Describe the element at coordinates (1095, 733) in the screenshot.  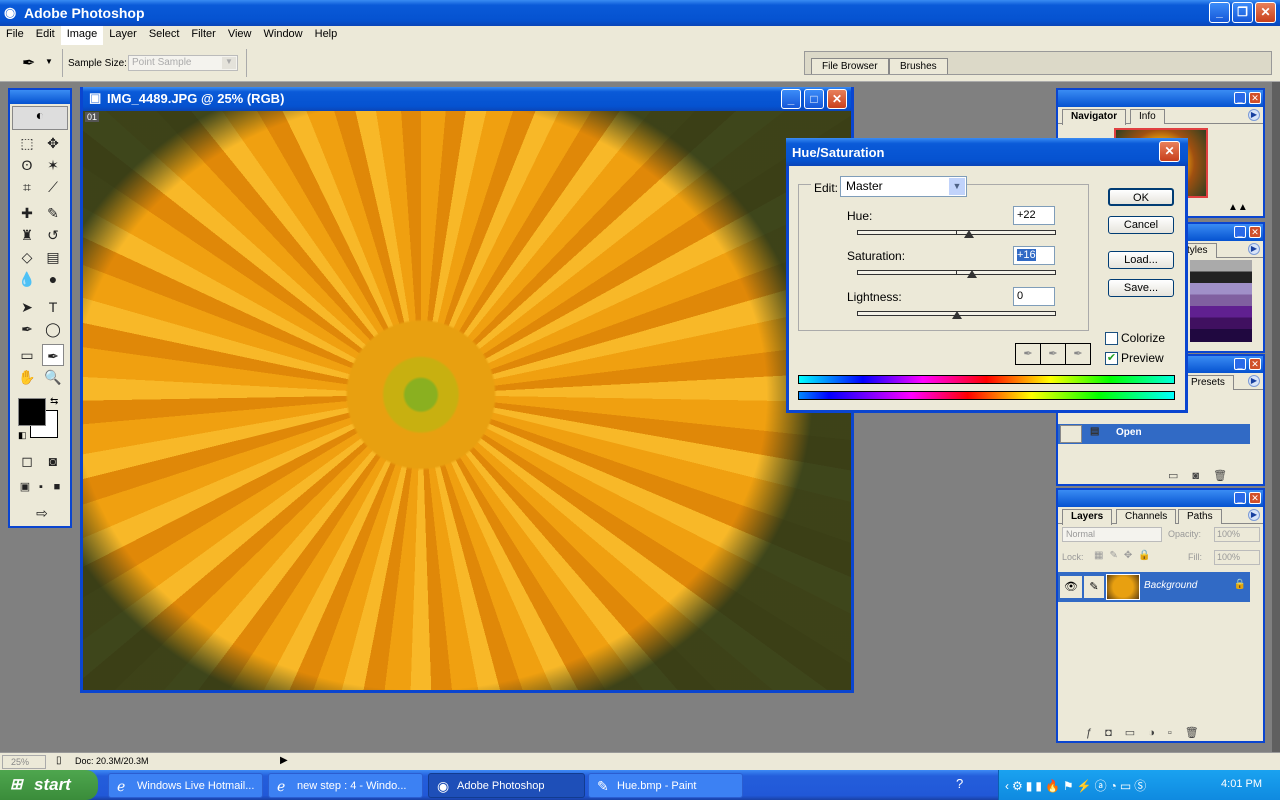
I see `layer-style-icon: ƒ` at that location.